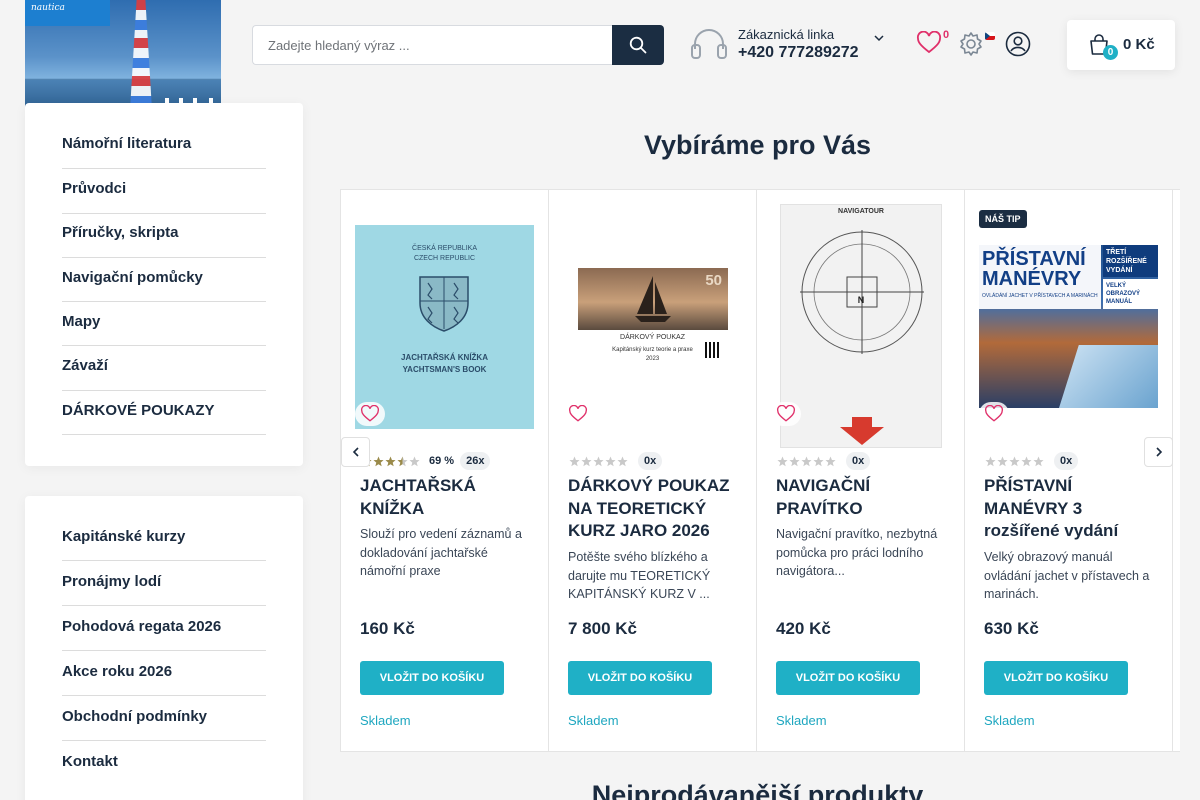 The width and height of the screenshot is (1200, 800). What do you see at coordinates (164, 197) in the screenshot?
I see `category-item: Průvodci` at bounding box center [164, 197].